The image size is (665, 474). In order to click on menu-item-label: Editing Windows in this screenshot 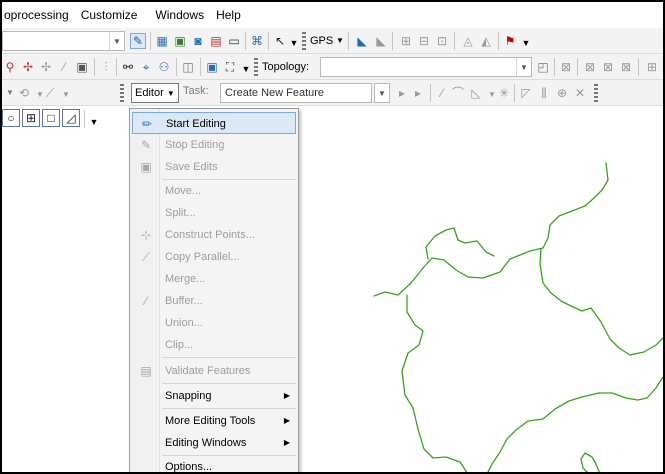, I will do `click(206, 443)`.